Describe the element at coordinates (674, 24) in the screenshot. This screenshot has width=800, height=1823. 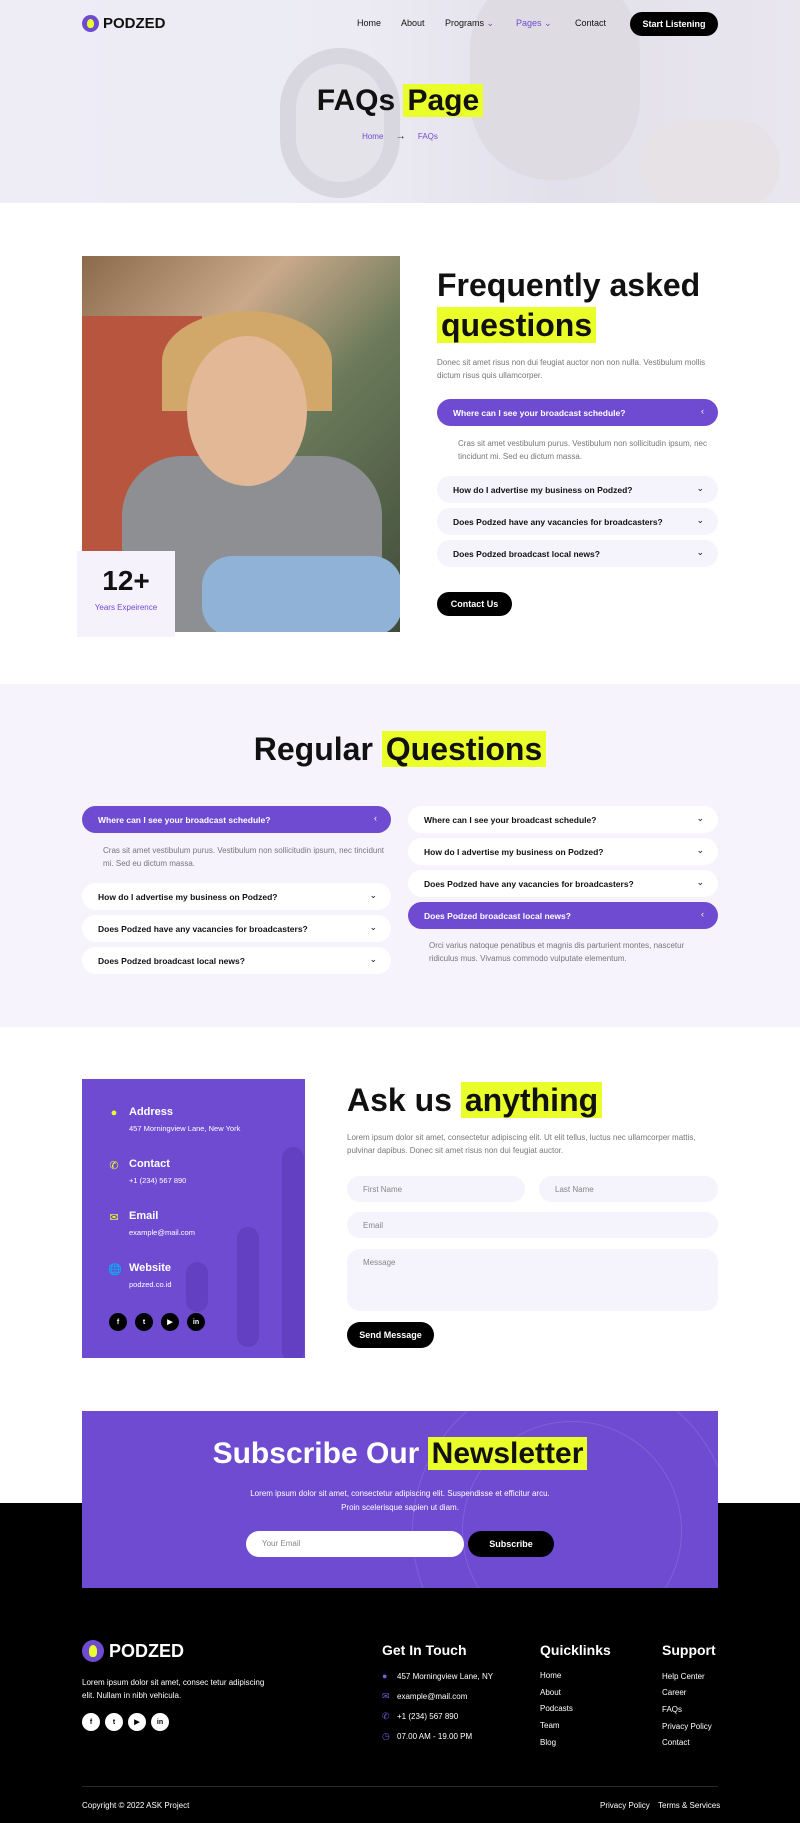
I see `start-listening-button: Start Listening` at that location.